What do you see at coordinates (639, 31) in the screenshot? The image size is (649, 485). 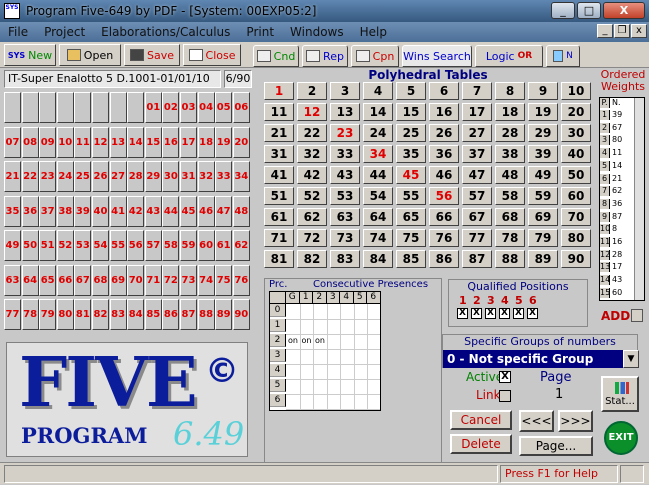 I see `mdi-close-button: x` at bounding box center [639, 31].